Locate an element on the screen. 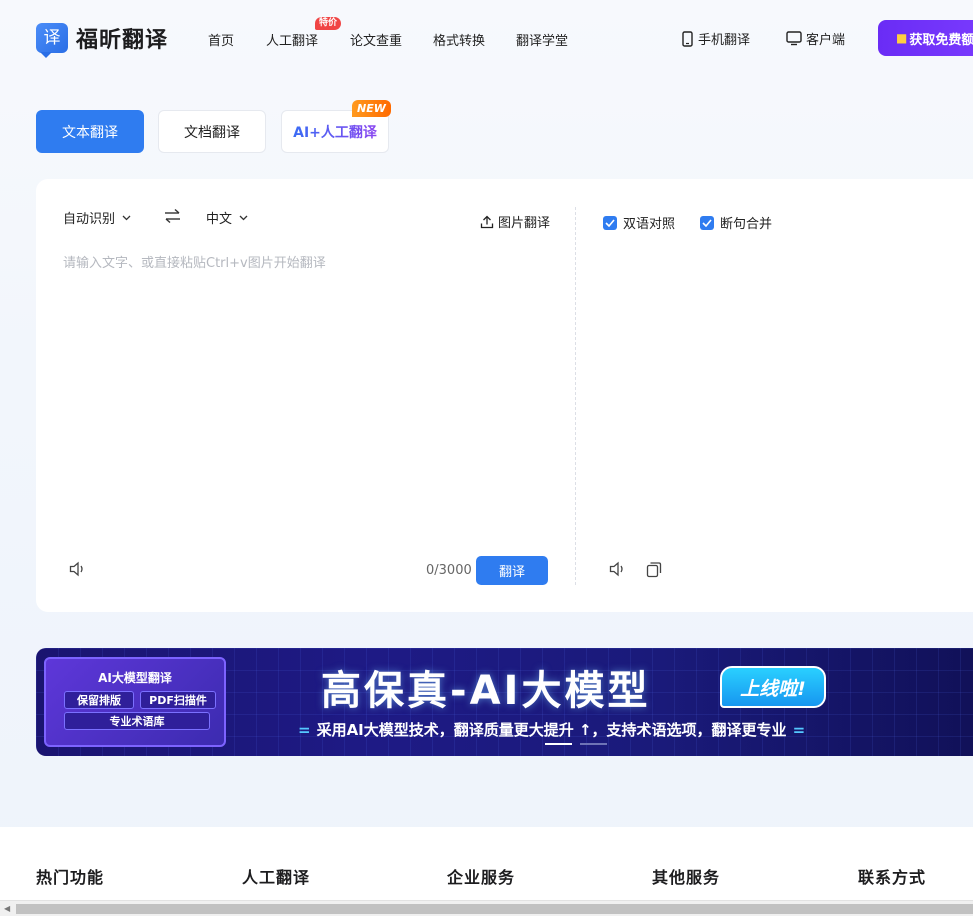  carousel-dot-active is located at coordinates (558, 744).